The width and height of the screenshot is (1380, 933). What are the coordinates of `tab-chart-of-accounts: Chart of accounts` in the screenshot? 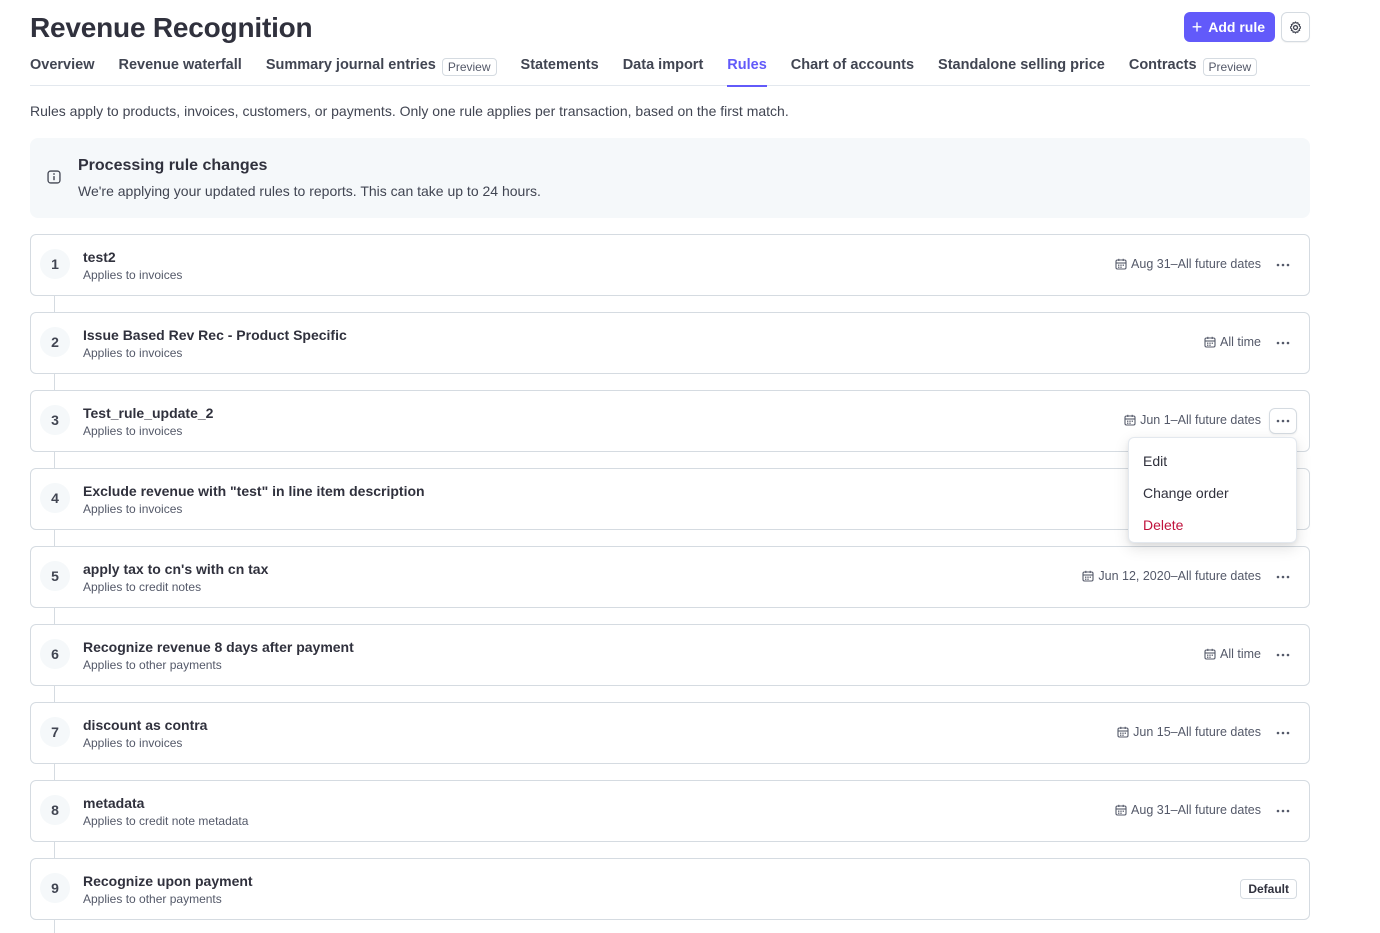 It's located at (852, 70).